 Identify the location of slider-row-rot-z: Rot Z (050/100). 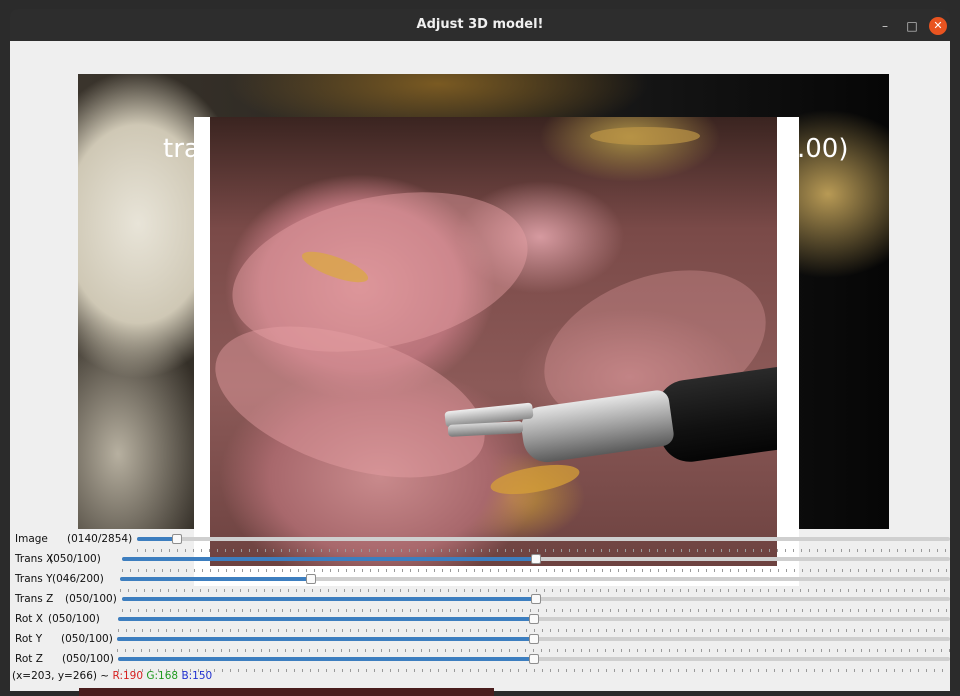
(481, 661).